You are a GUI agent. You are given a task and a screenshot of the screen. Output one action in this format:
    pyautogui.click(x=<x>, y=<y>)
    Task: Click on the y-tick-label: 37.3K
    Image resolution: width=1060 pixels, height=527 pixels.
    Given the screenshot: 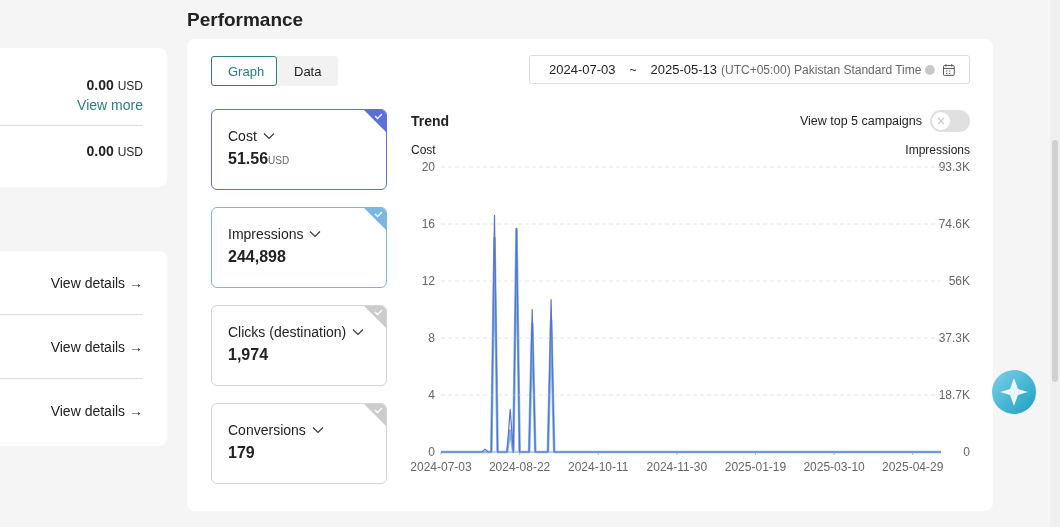 What is the action you would take?
    pyautogui.click(x=954, y=338)
    